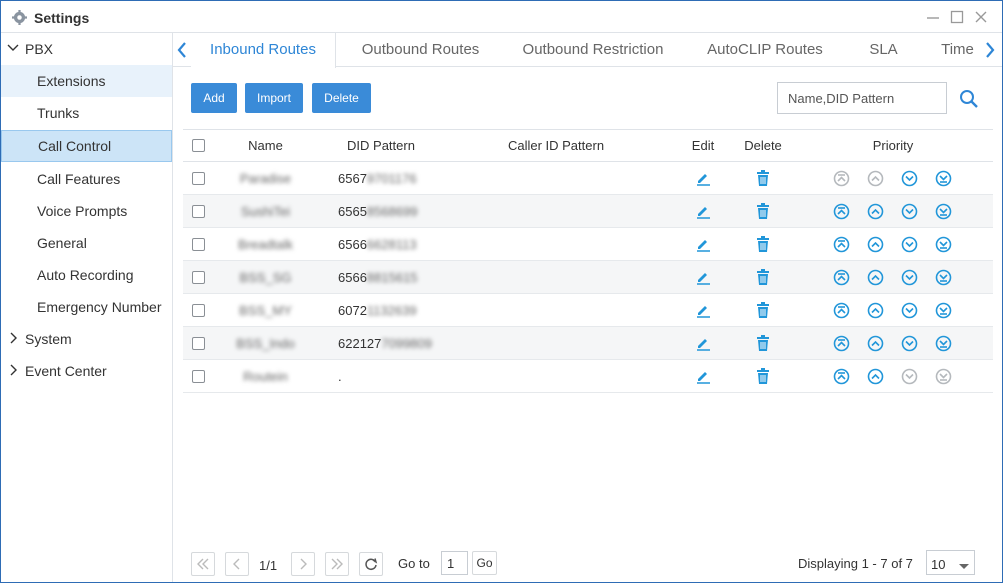 The image size is (1003, 583). Describe the element at coordinates (388, 178) in the screenshot. I see `did-pattern: 6567 9701176` at that location.